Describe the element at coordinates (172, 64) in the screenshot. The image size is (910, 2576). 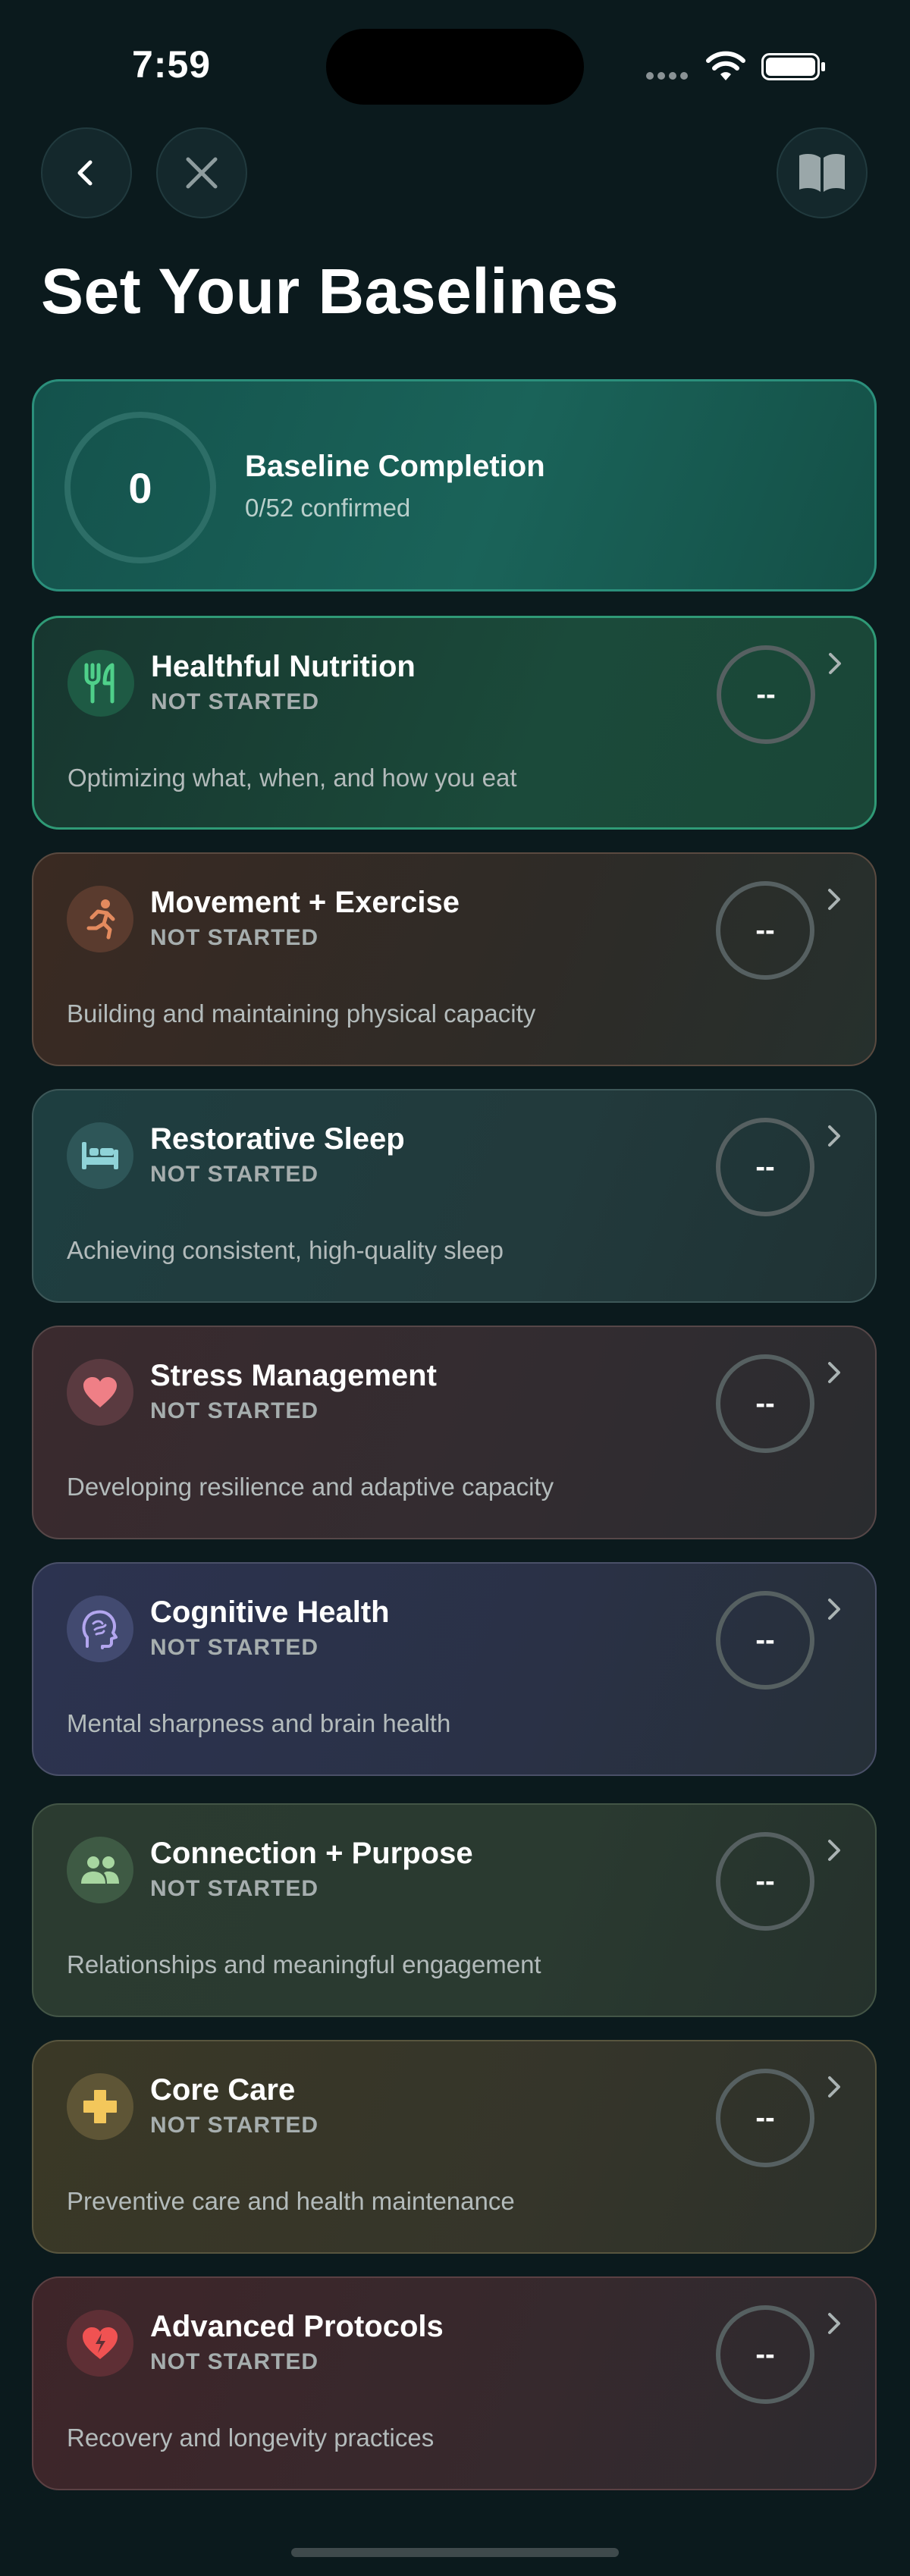
I see `status-time: 7:59` at that location.